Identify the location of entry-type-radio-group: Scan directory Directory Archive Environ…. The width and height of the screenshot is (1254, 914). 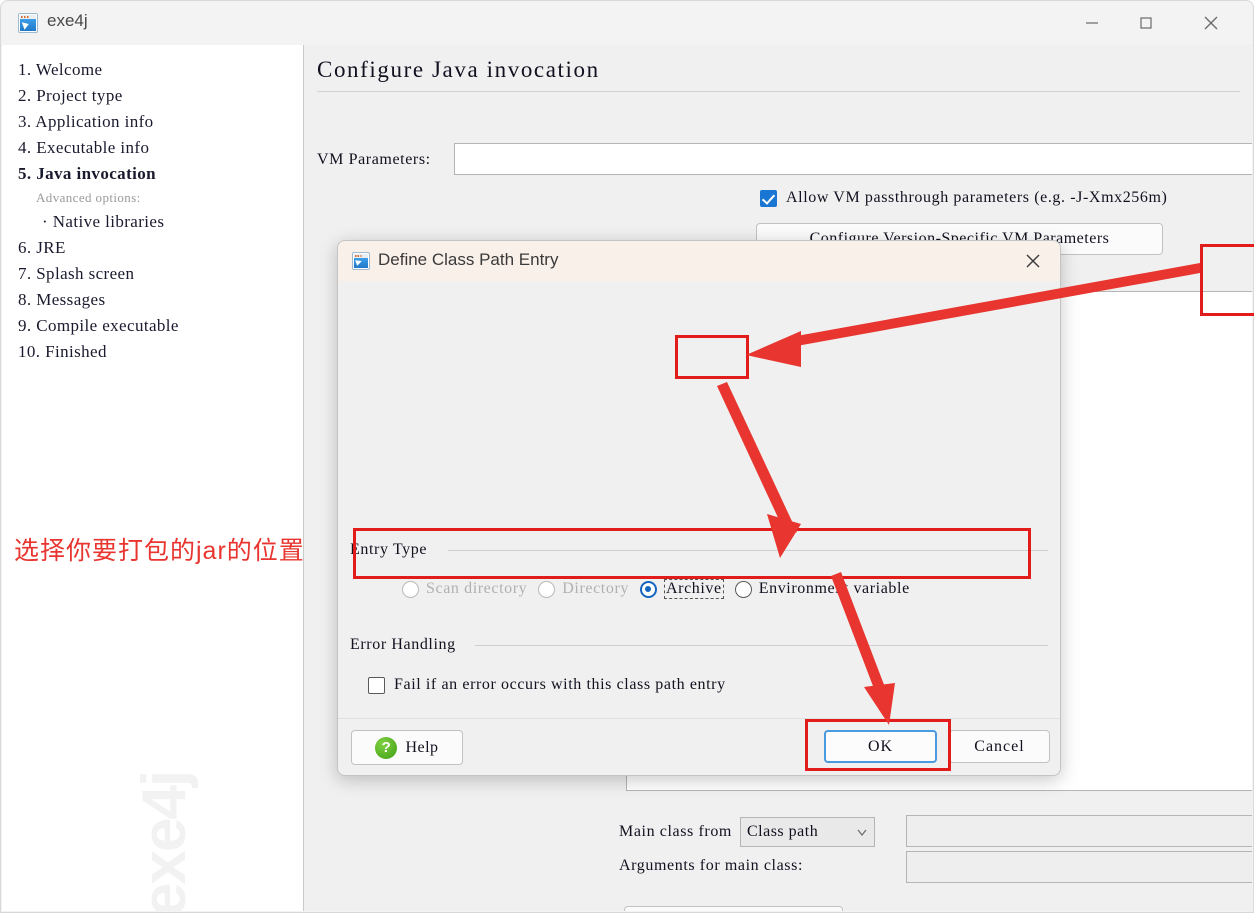
(661, 589).